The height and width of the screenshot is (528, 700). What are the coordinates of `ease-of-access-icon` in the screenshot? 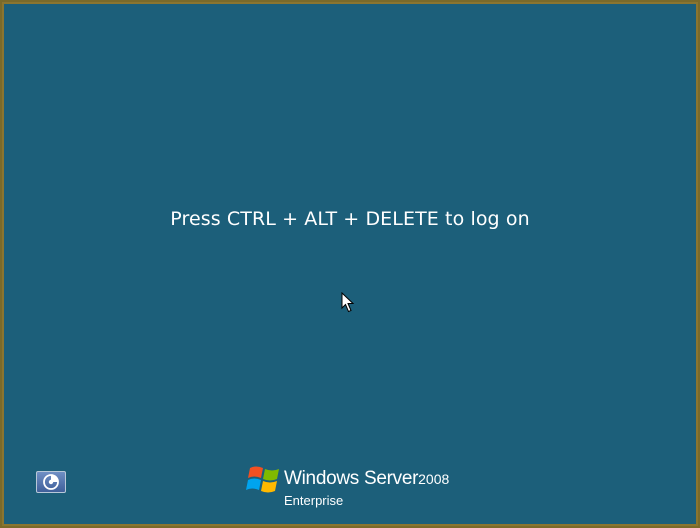 It's located at (51, 482).